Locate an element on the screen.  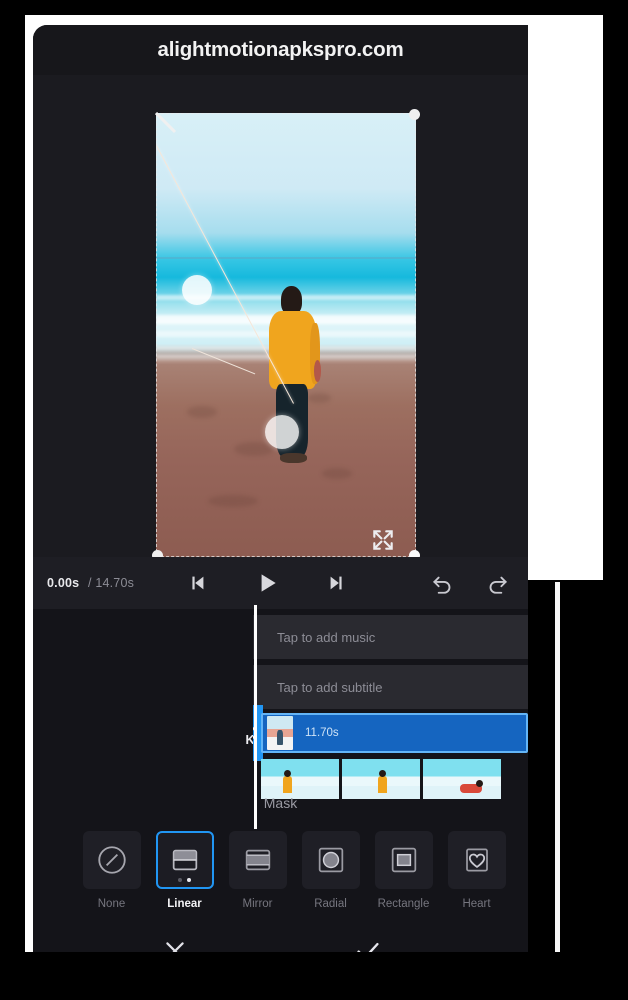
time-display: 0.00s / 14.70s is located at coordinates (90, 583).